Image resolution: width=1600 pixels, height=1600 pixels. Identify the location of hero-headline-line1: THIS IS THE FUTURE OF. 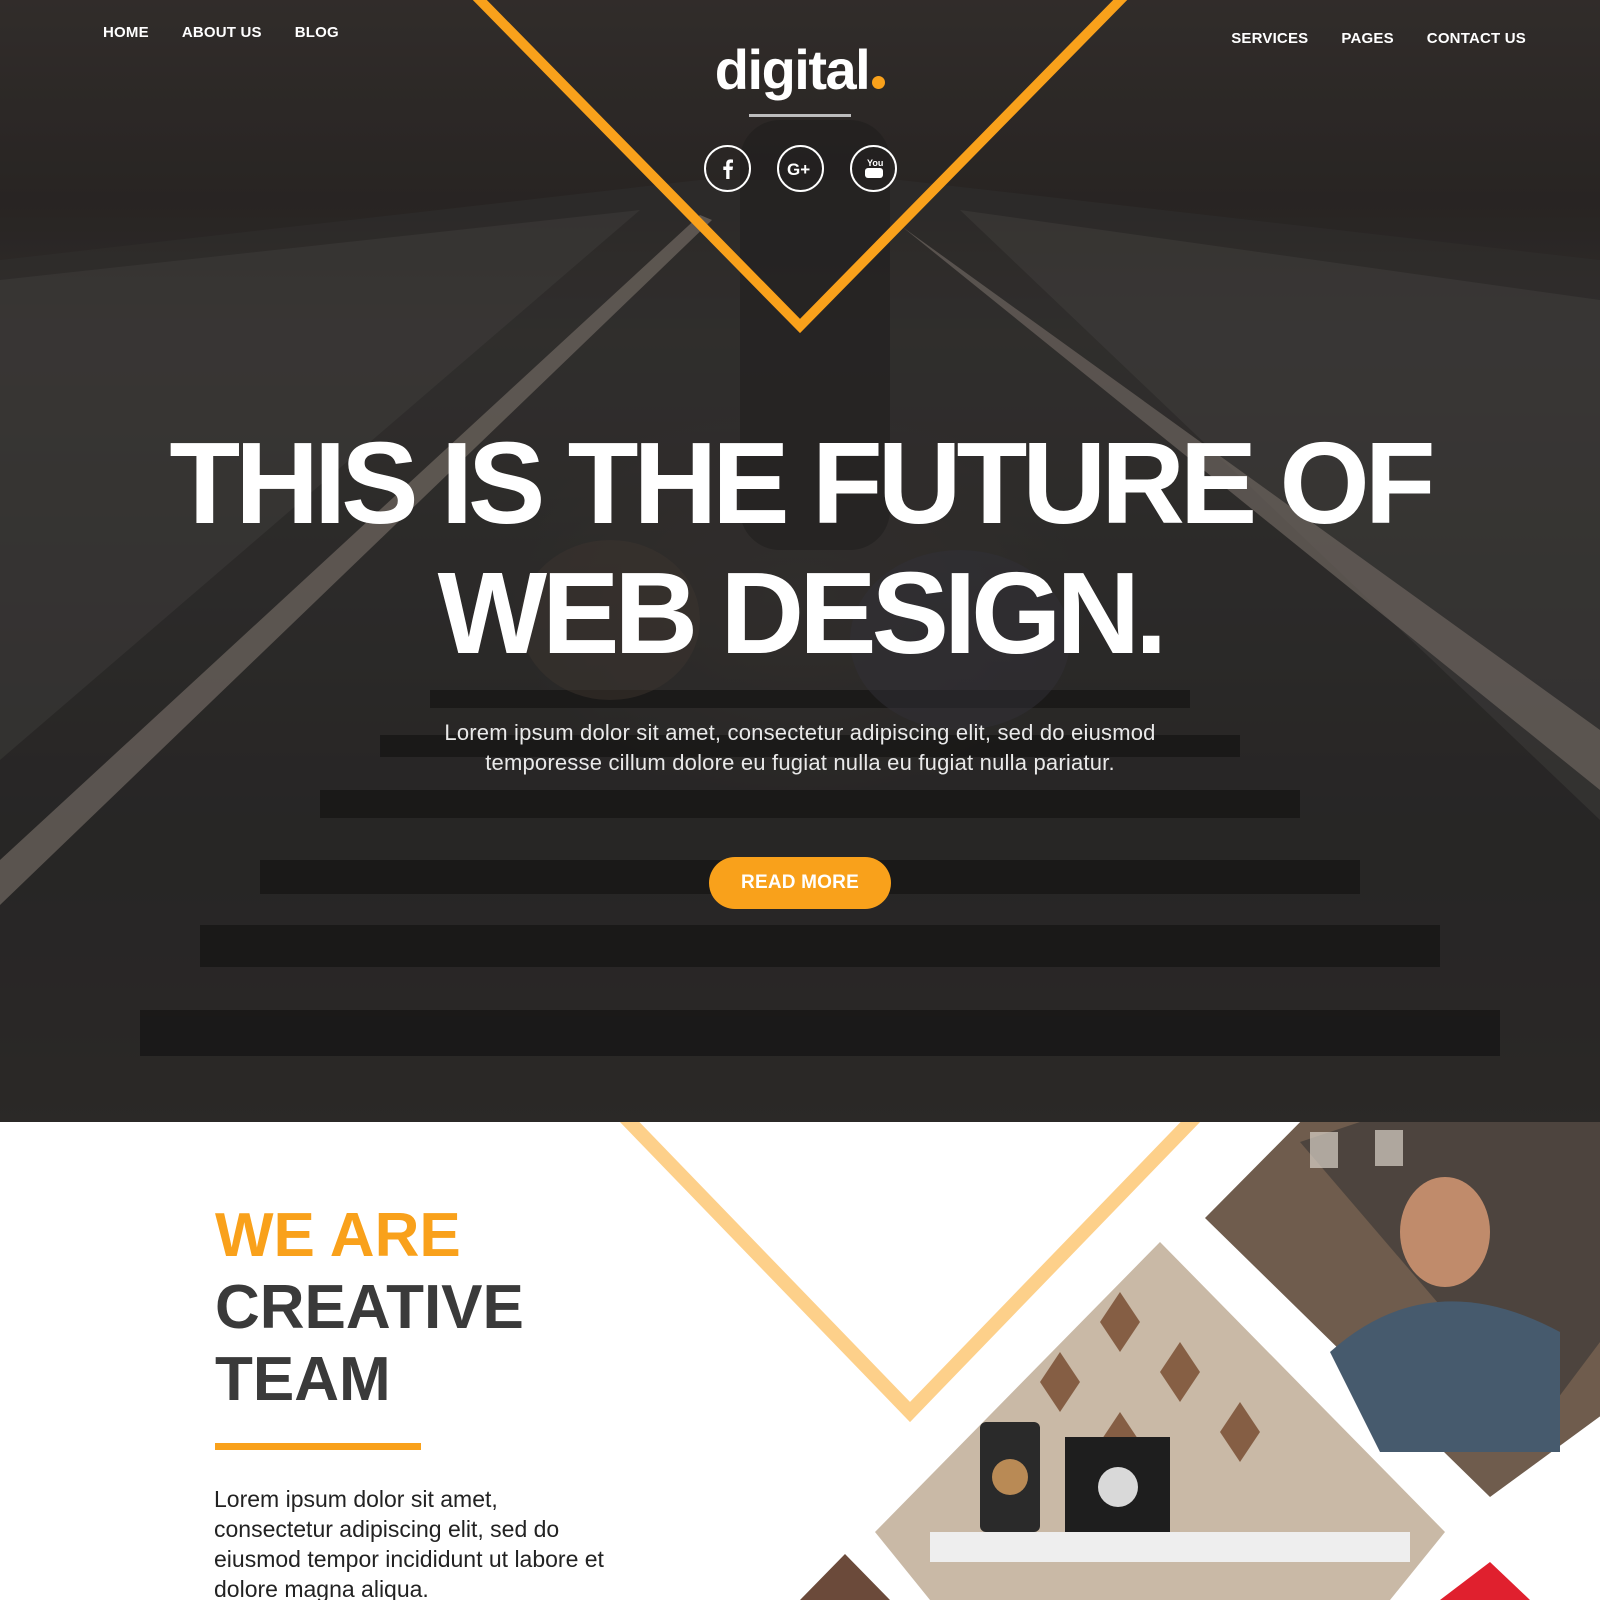
(802, 483).